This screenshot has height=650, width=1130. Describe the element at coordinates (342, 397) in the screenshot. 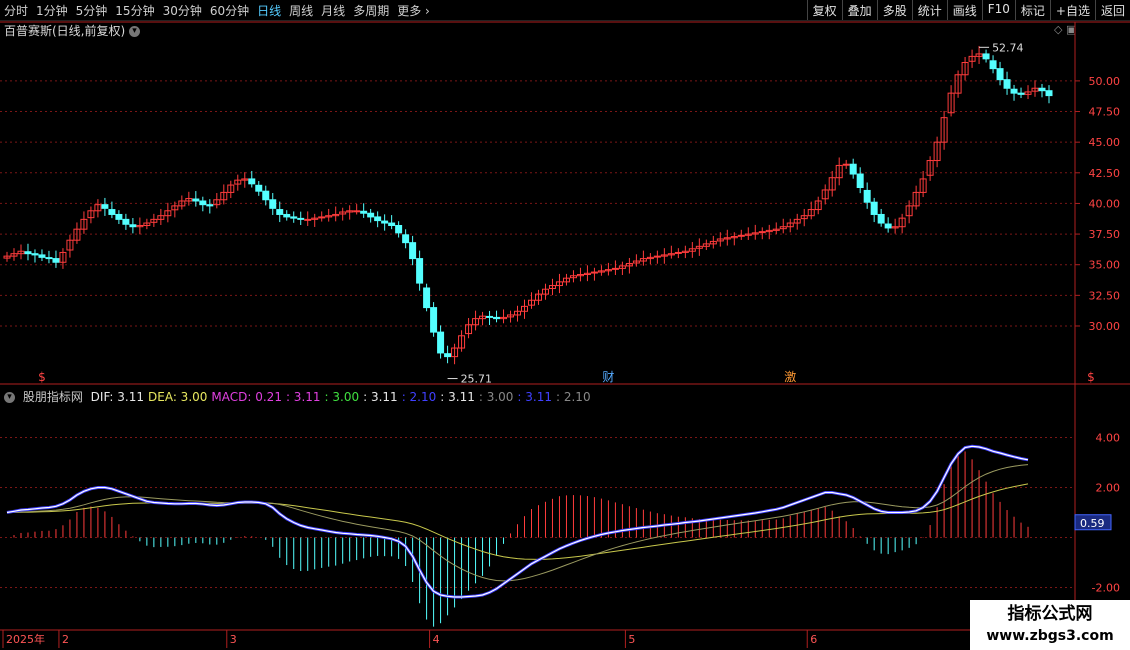

I see `indicator-label: : 3.00` at that location.